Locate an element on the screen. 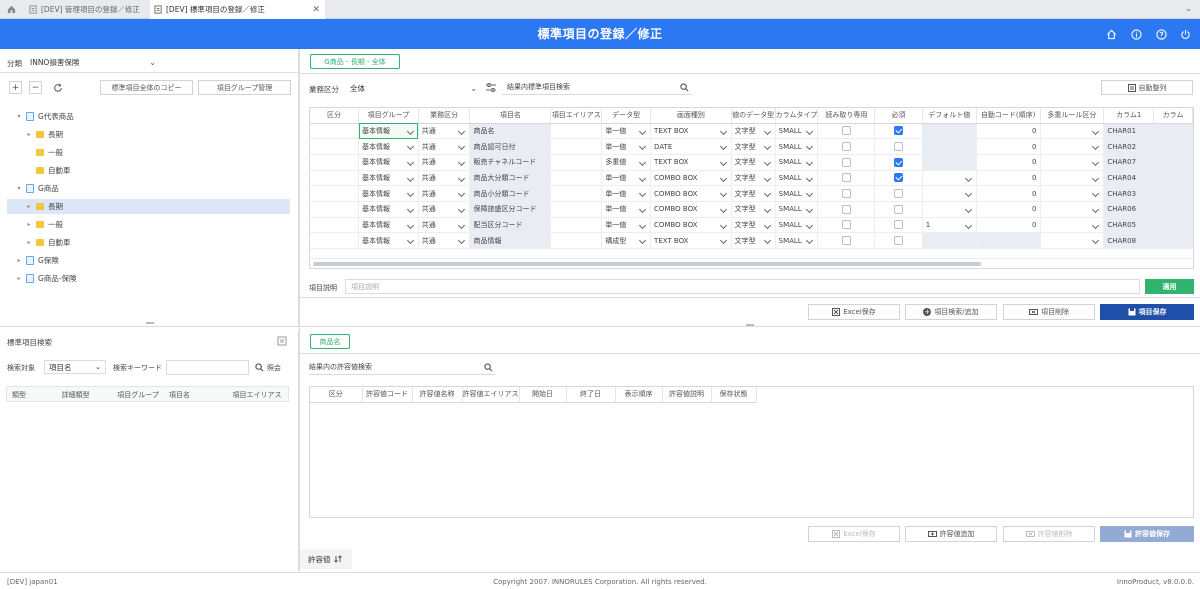 This screenshot has width=1200, height=589. tree-node: ▸ 自動車 is located at coordinates (48, 242).